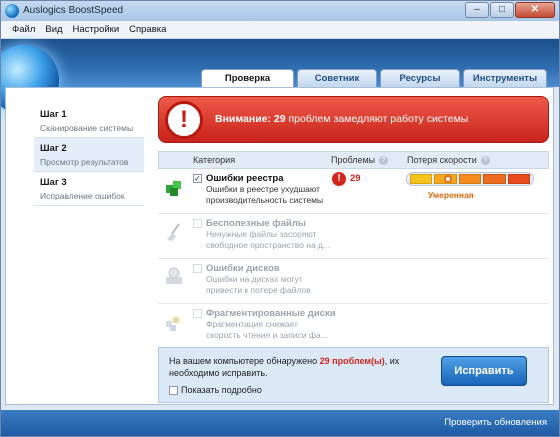 Image resolution: width=560 pixels, height=437 pixels. What do you see at coordinates (245, 178) in the screenshot?
I see `row-title: Ошибки реестра` at bounding box center [245, 178].